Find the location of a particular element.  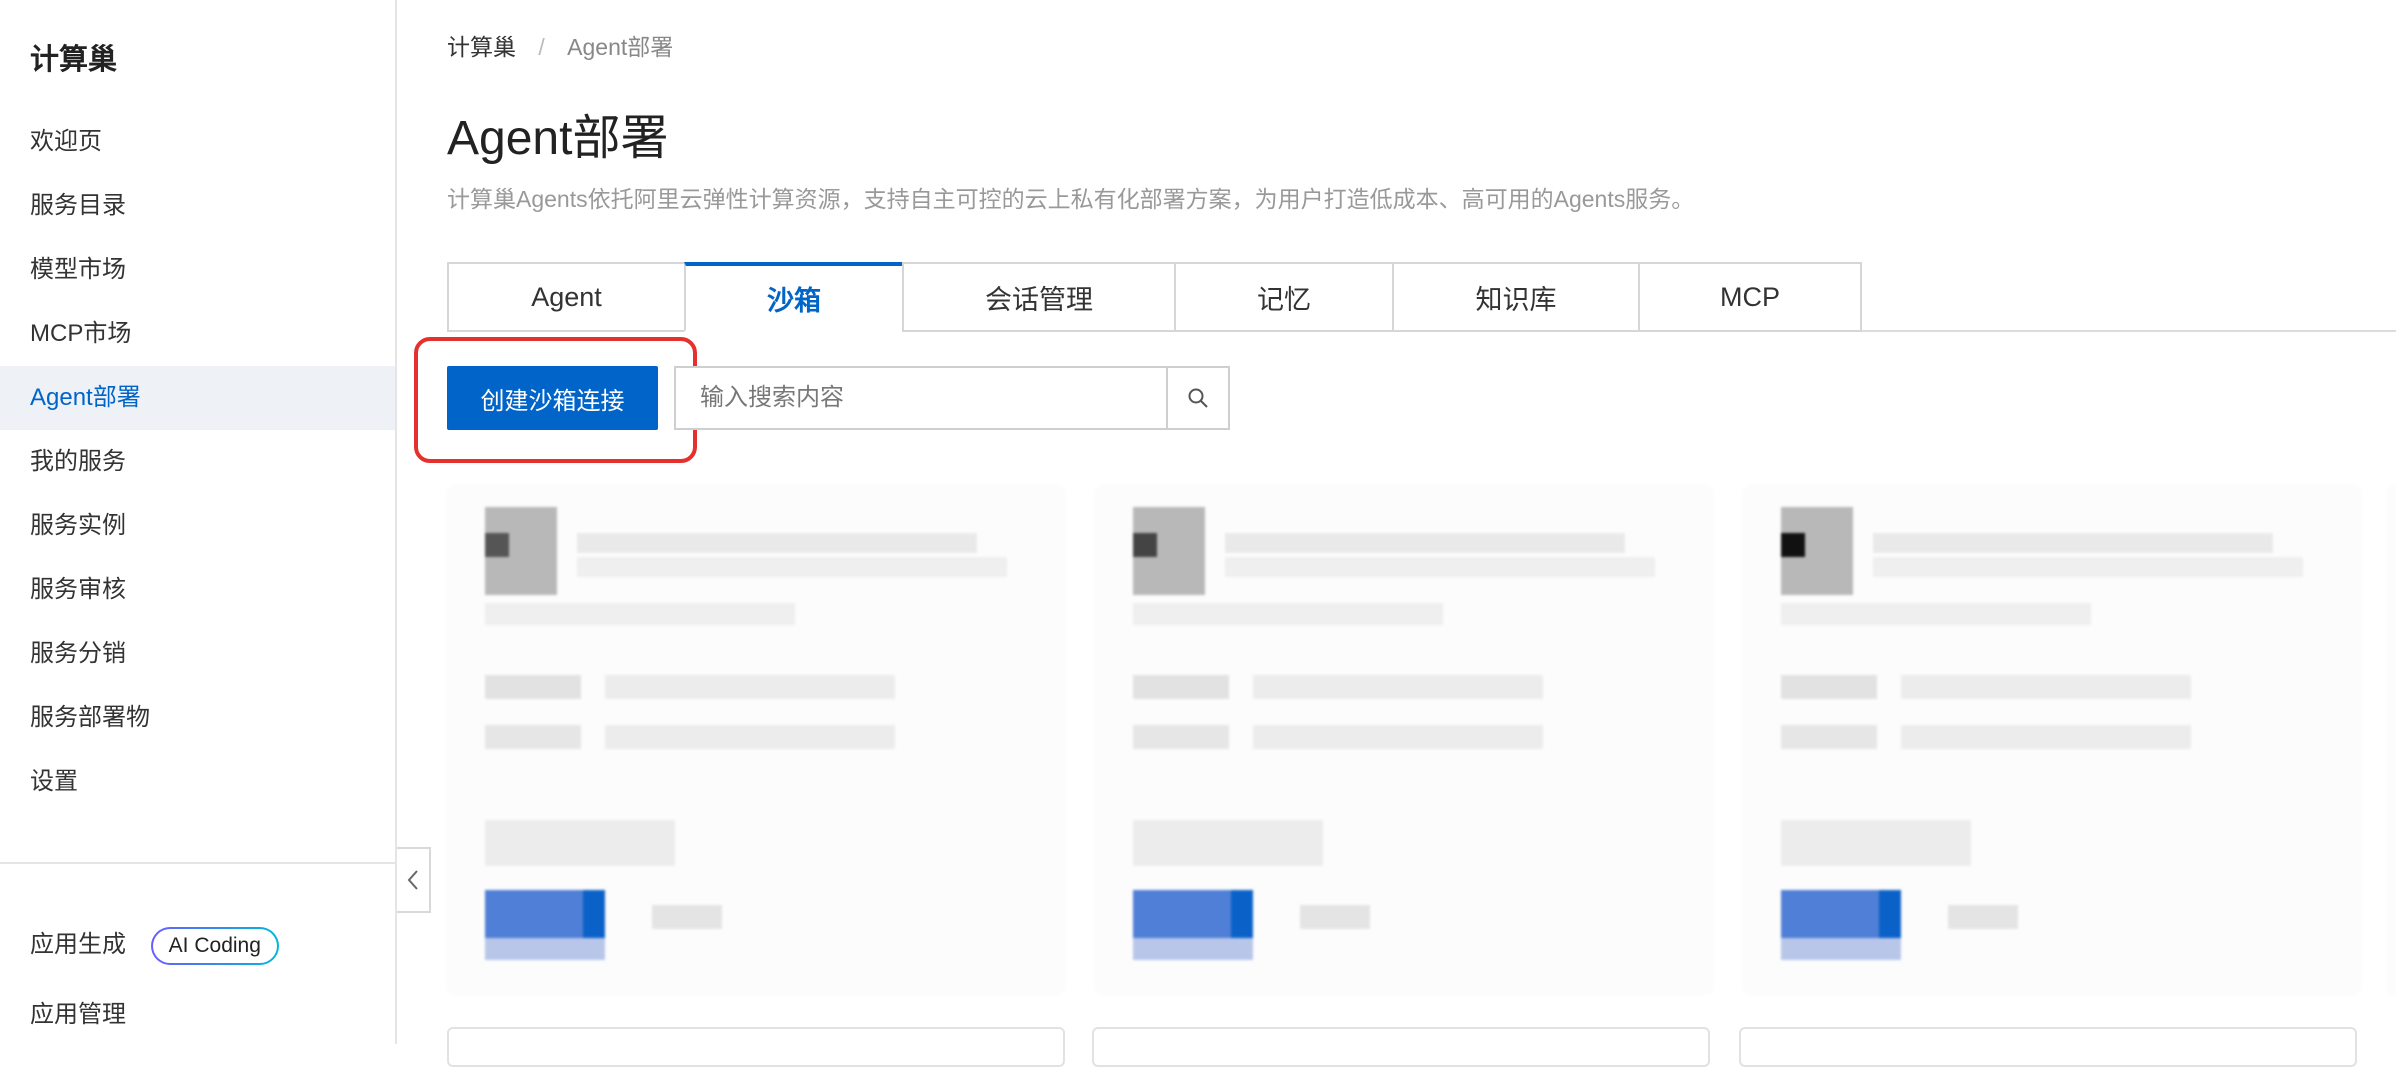

search-icon is located at coordinates (1198, 398).